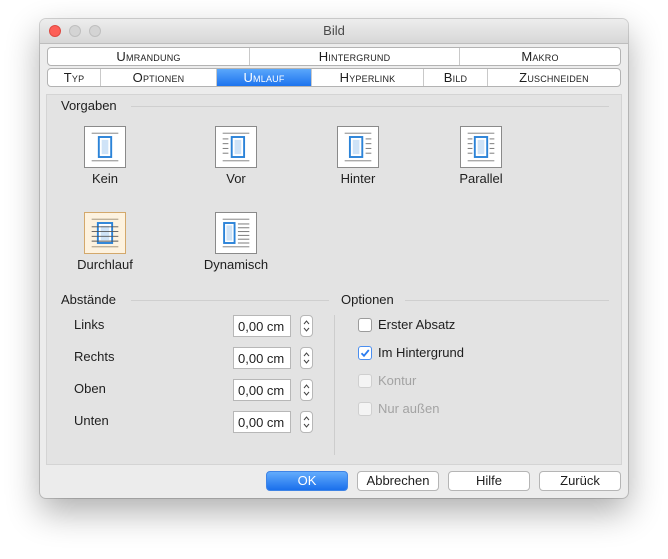 The image size is (668, 559). I want to click on rechts-stepper, so click(306, 358).